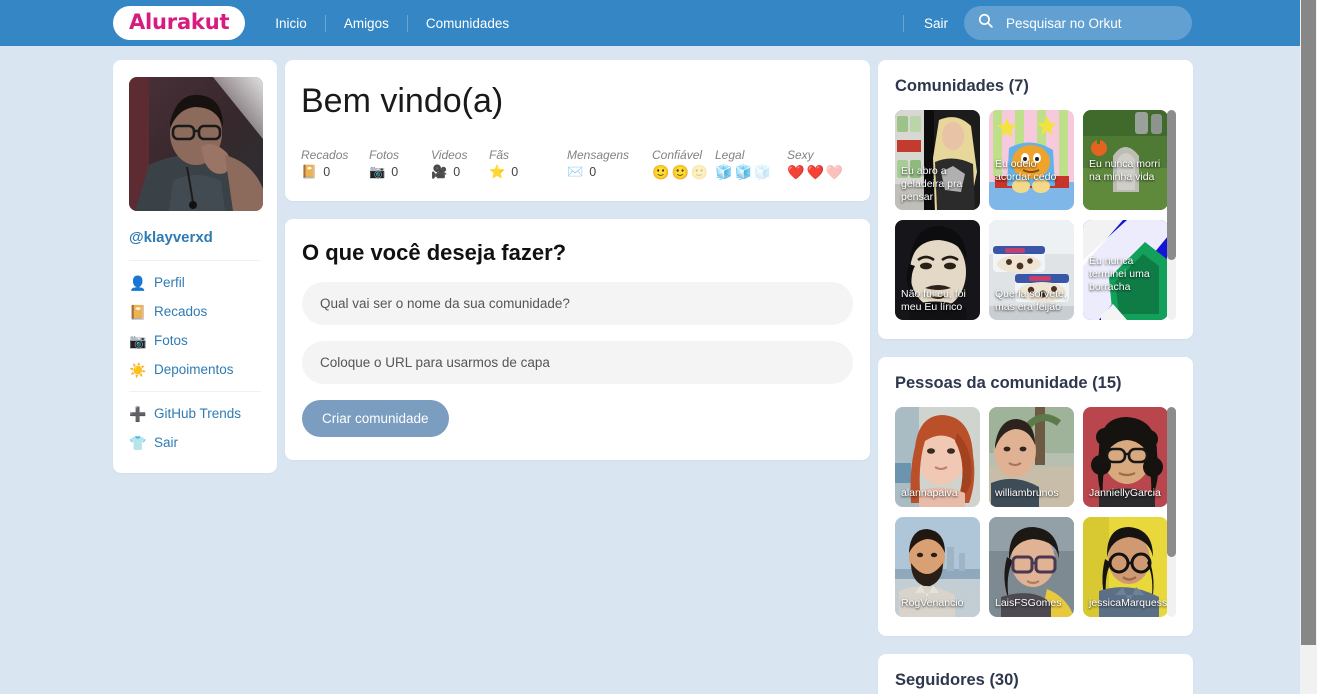  Describe the element at coordinates (1125, 170) in the screenshot. I see `community-name: Eu nunca morri na minha vida` at that location.